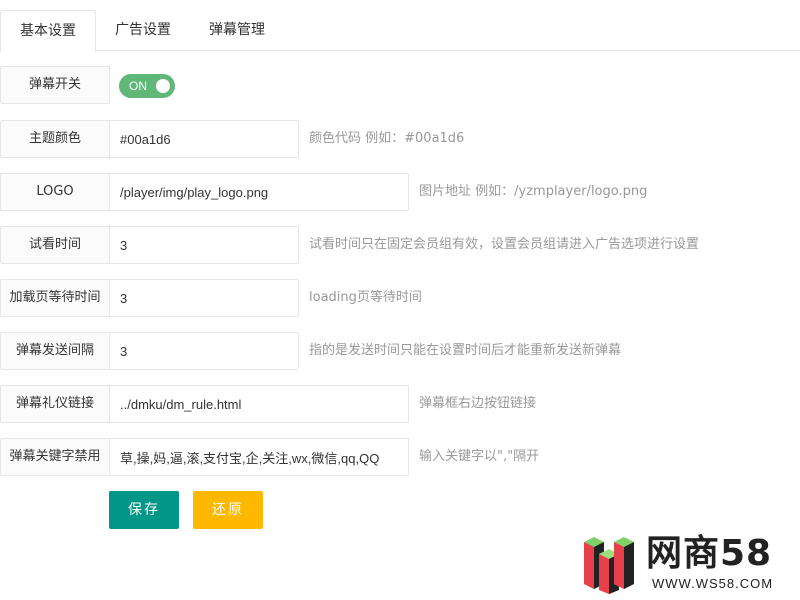 The width and height of the screenshot is (800, 600). Describe the element at coordinates (55, 85) in the screenshot. I see `danmaku-switch-label: 弹幕开关` at that location.